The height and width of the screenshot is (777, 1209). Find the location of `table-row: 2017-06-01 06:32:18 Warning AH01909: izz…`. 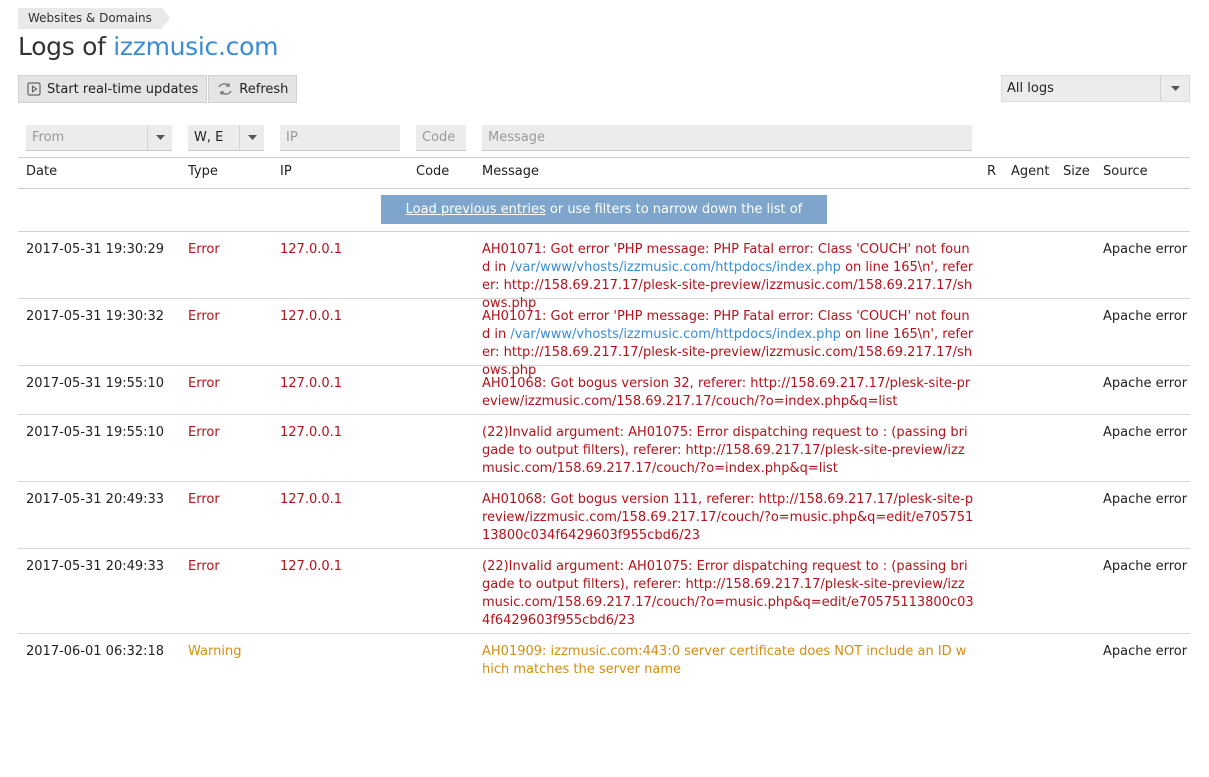

table-row: 2017-06-01 06:32:18 Warning AH01909: izz… is located at coordinates (604, 657).